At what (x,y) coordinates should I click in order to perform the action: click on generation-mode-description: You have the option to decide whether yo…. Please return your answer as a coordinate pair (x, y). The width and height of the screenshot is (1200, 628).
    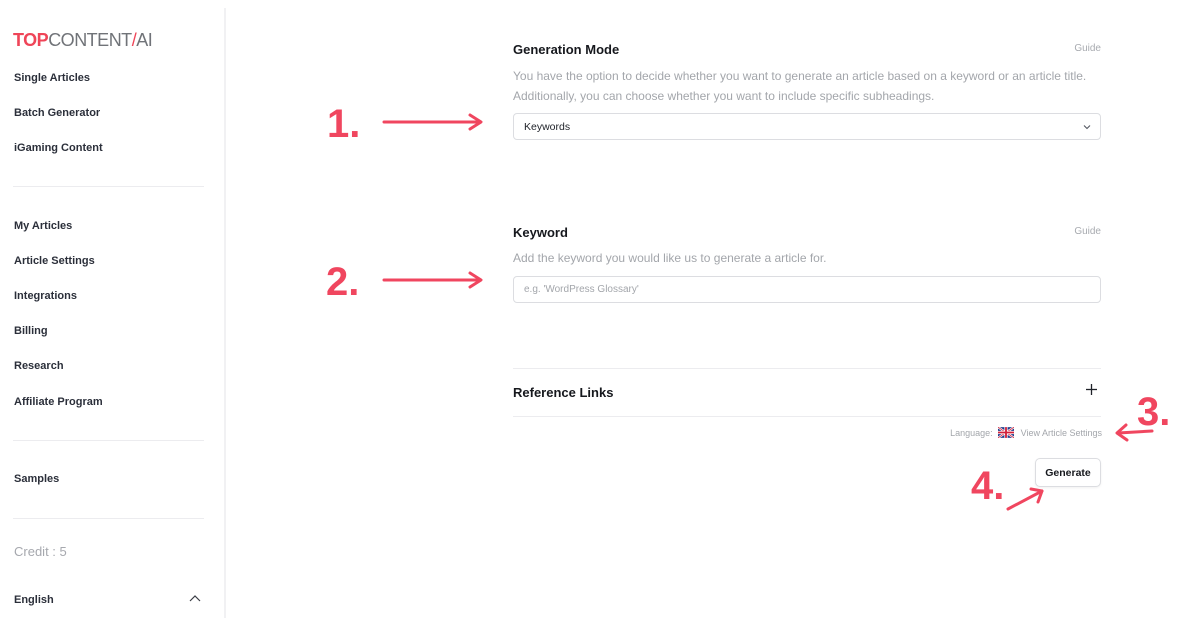
    Looking at the image, I should click on (800, 86).